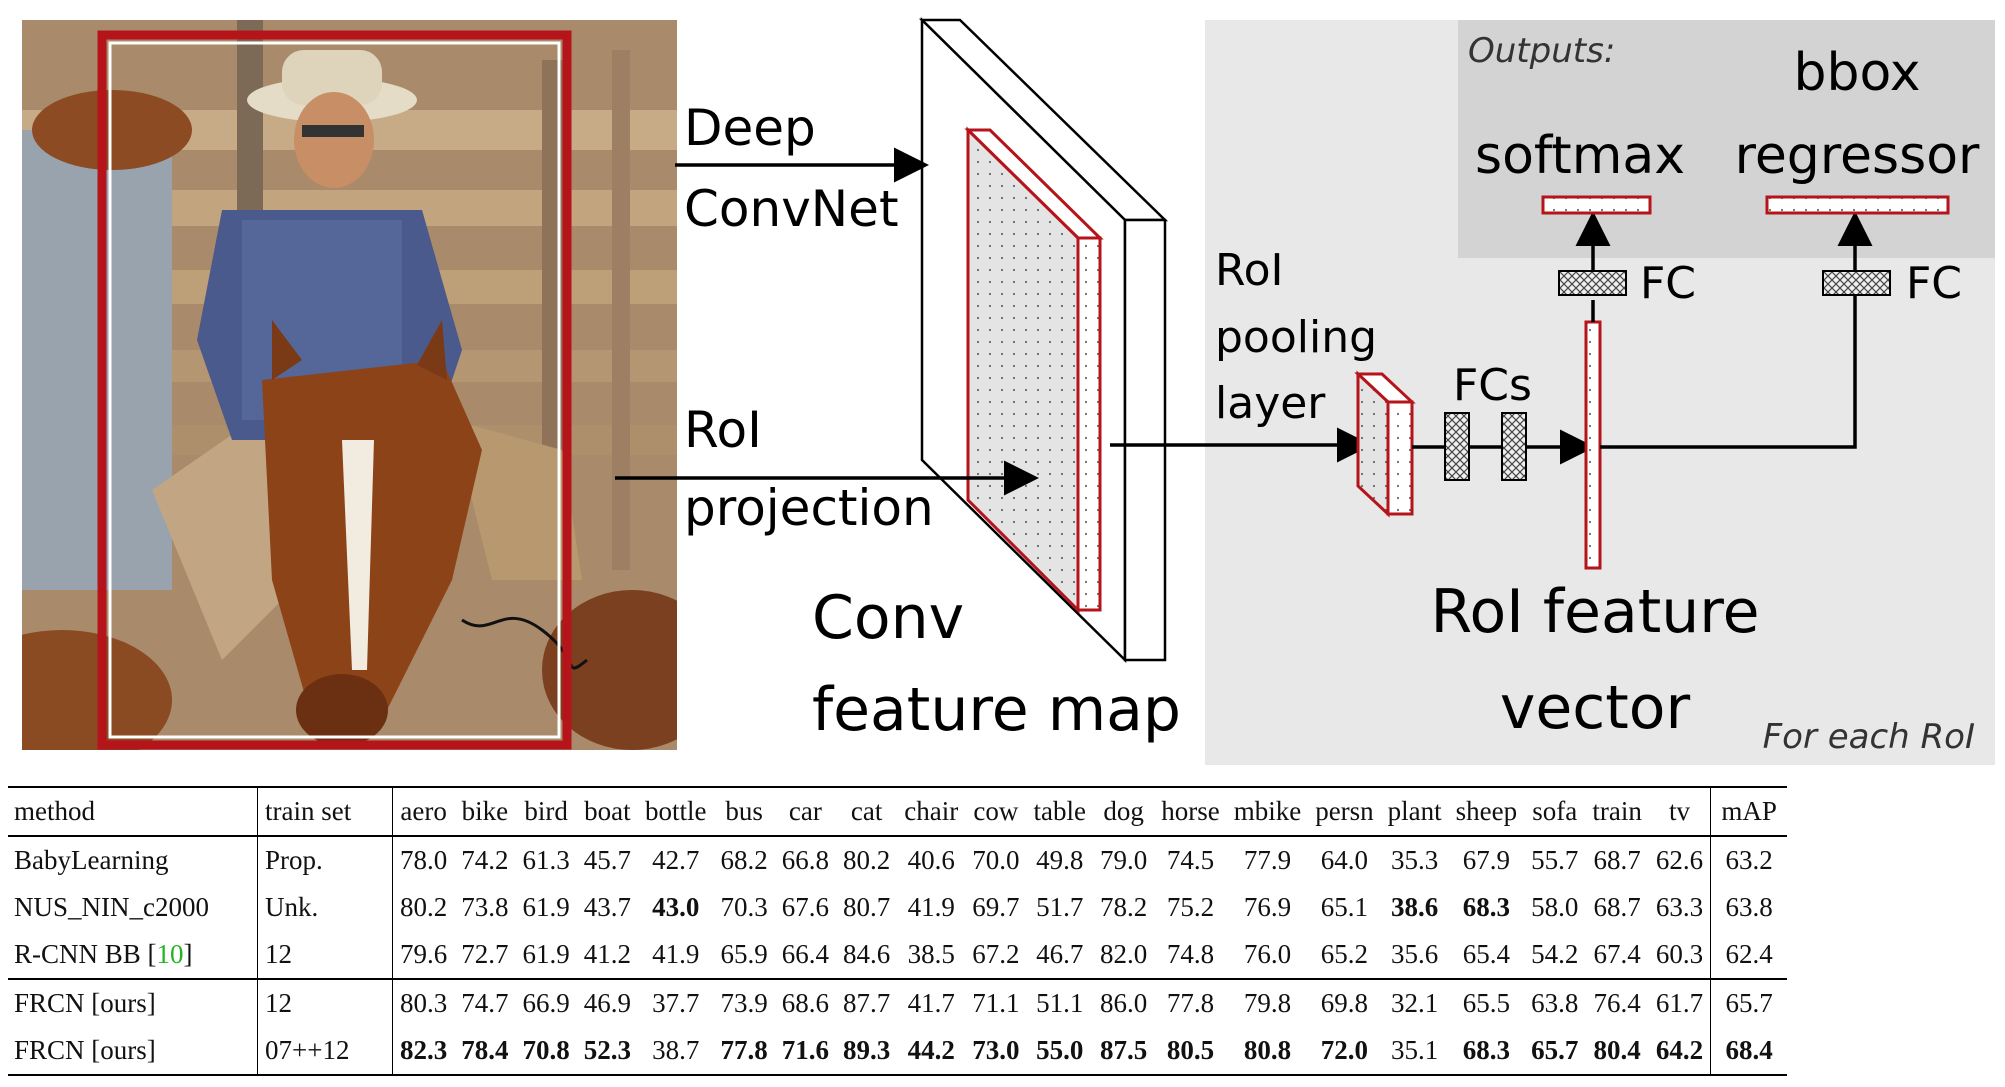 The image size is (2005, 1087). What do you see at coordinates (607, 907) in the screenshot?
I see `ap-value-cell: 43.7` at bounding box center [607, 907].